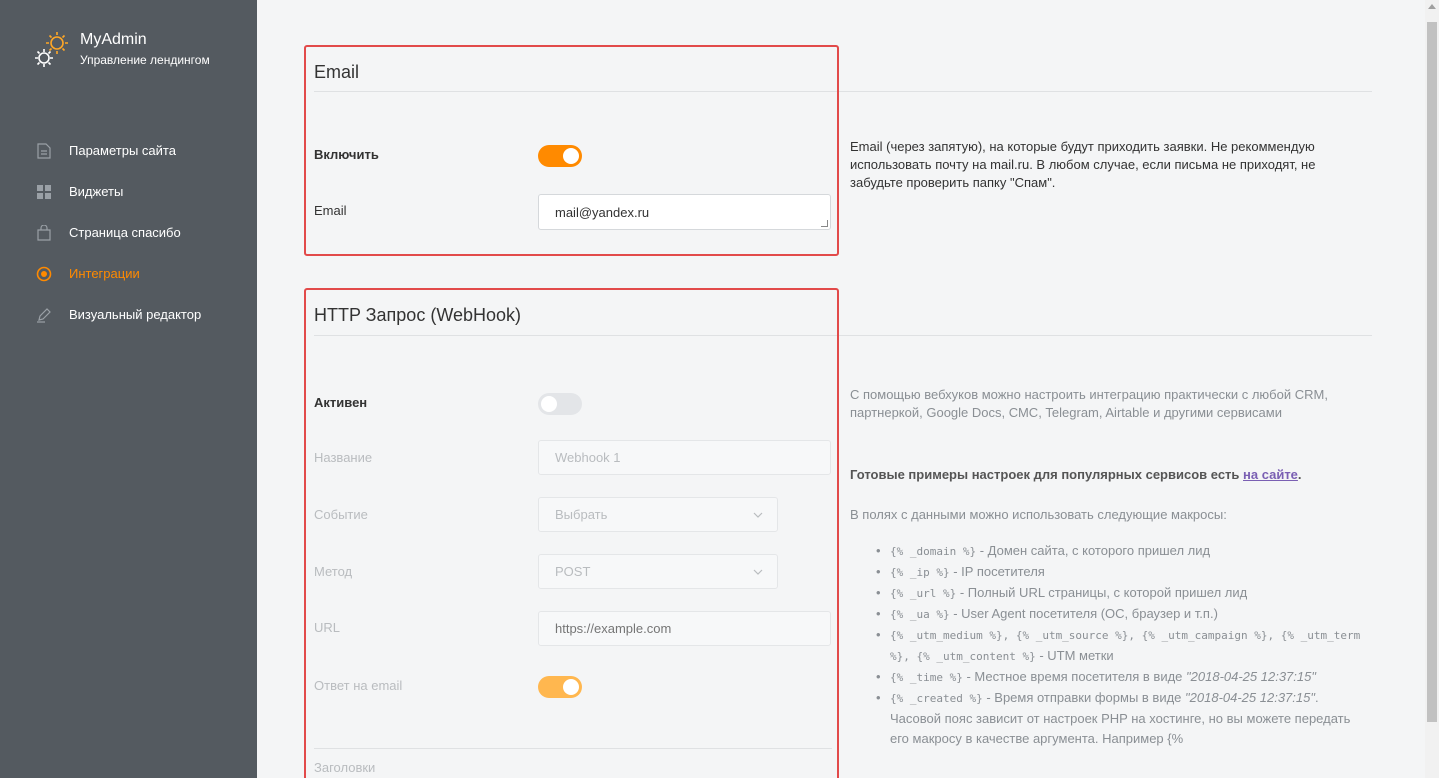 The image size is (1439, 778). I want to click on list-item: {% _ip %} - IP посетителя, so click(1117, 572).